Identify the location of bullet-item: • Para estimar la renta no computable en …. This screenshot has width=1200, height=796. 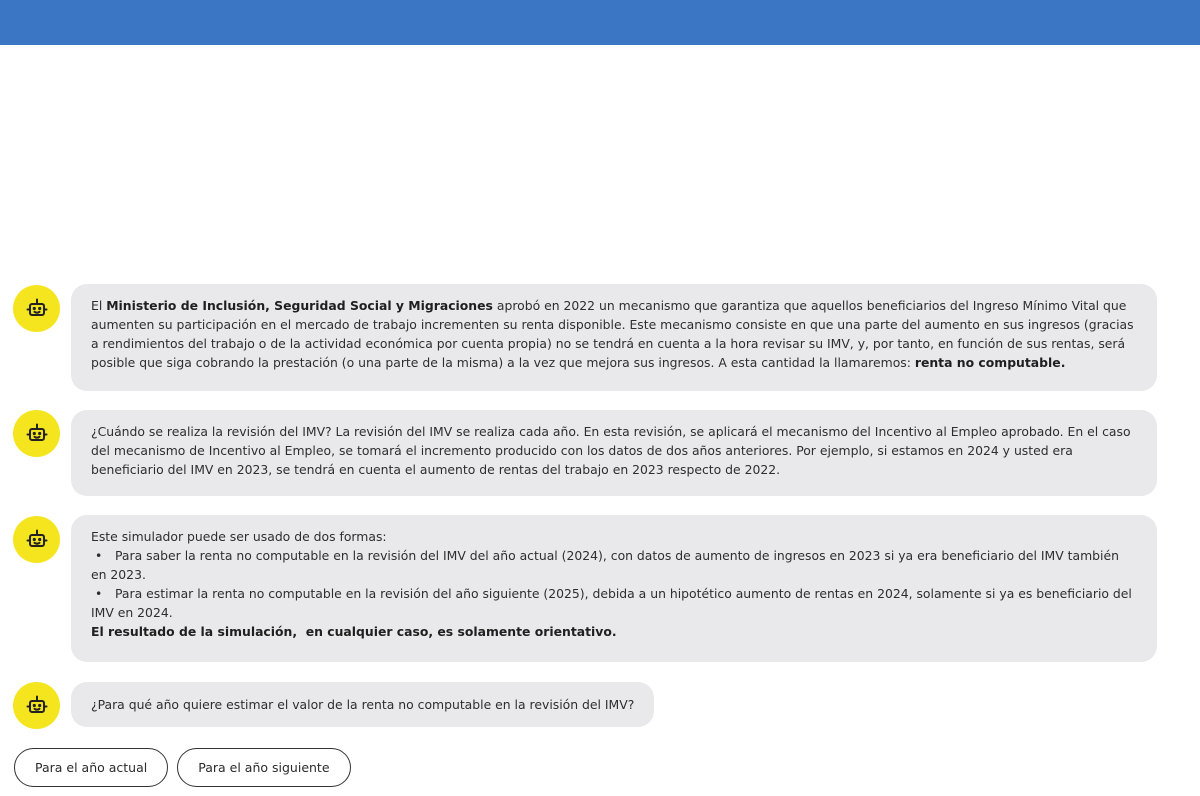
(614, 603).